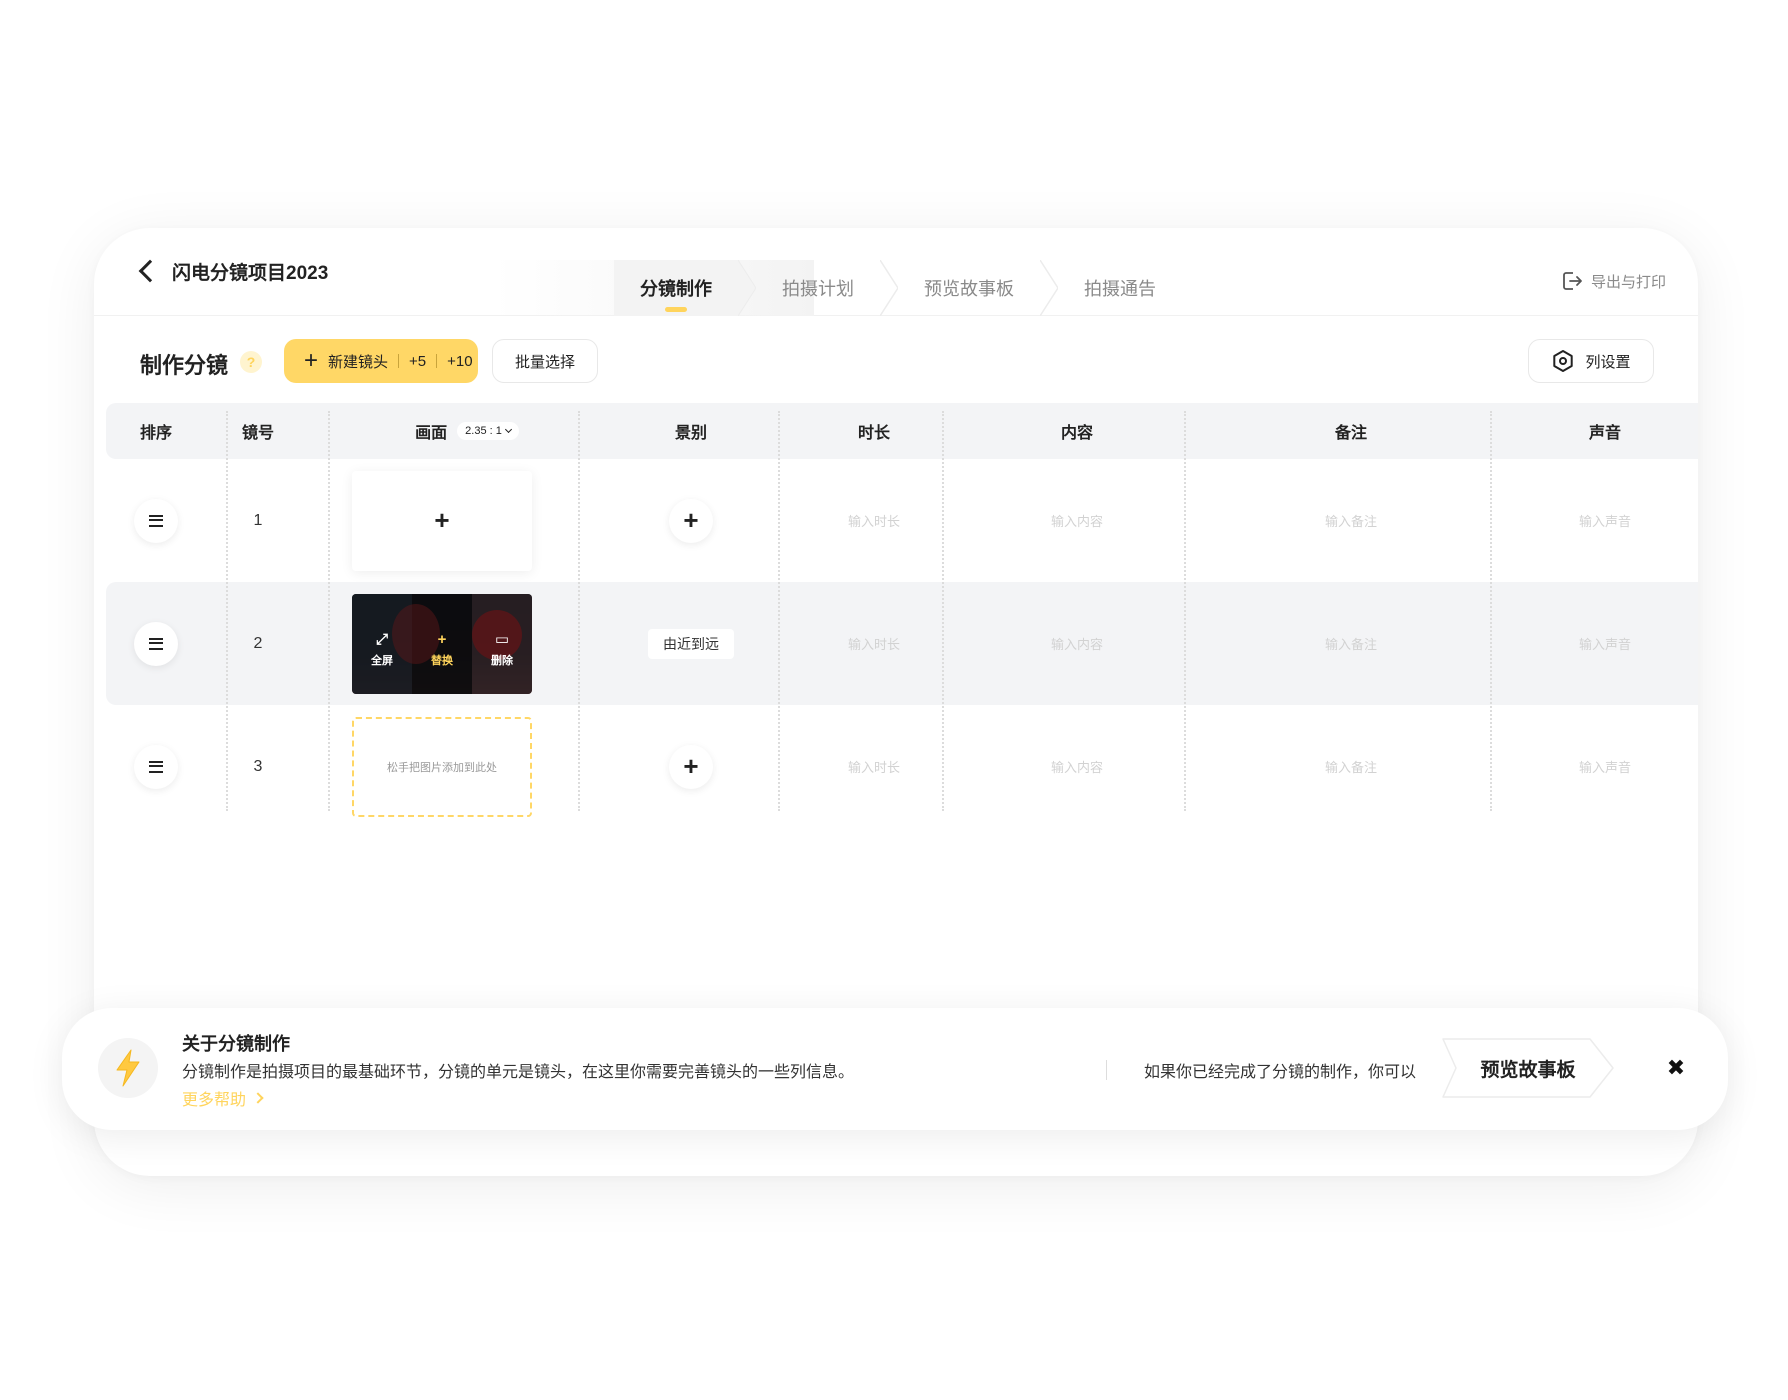 This screenshot has height=1400, width=1788. I want to click on preview-storyboard-button: 预览故事板, so click(1528, 1068).